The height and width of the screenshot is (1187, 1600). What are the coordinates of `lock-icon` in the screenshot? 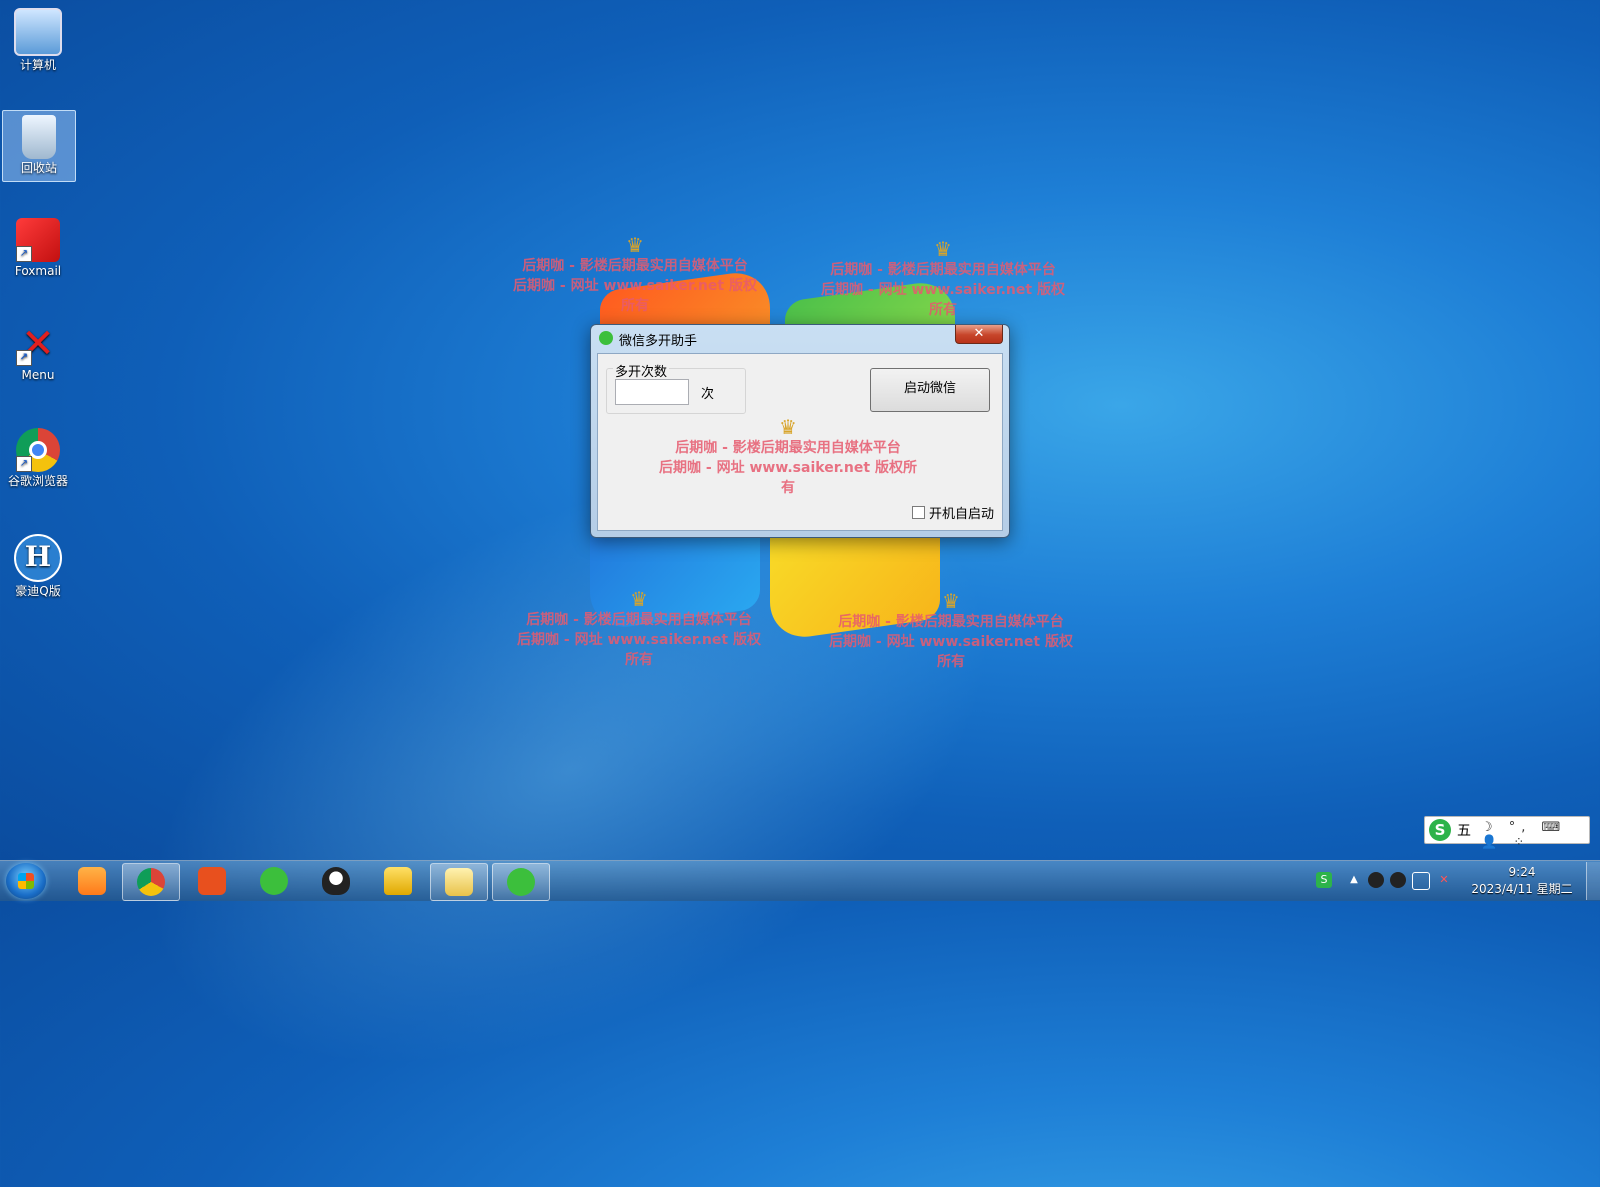 It's located at (398, 881).